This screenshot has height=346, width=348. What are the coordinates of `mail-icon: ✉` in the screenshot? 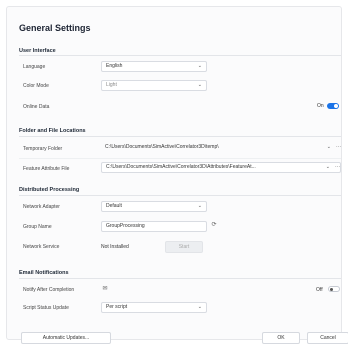 It's located at (105, 289).